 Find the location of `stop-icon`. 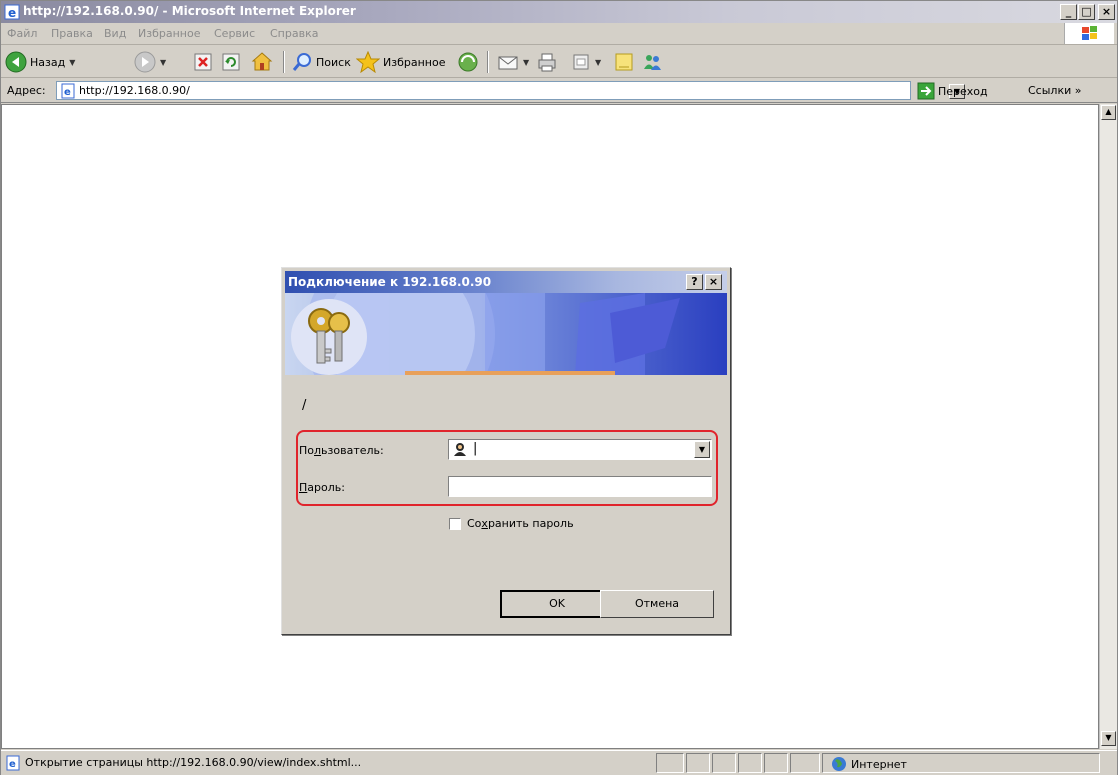

stop-icon is located at coordinates (203, 62).